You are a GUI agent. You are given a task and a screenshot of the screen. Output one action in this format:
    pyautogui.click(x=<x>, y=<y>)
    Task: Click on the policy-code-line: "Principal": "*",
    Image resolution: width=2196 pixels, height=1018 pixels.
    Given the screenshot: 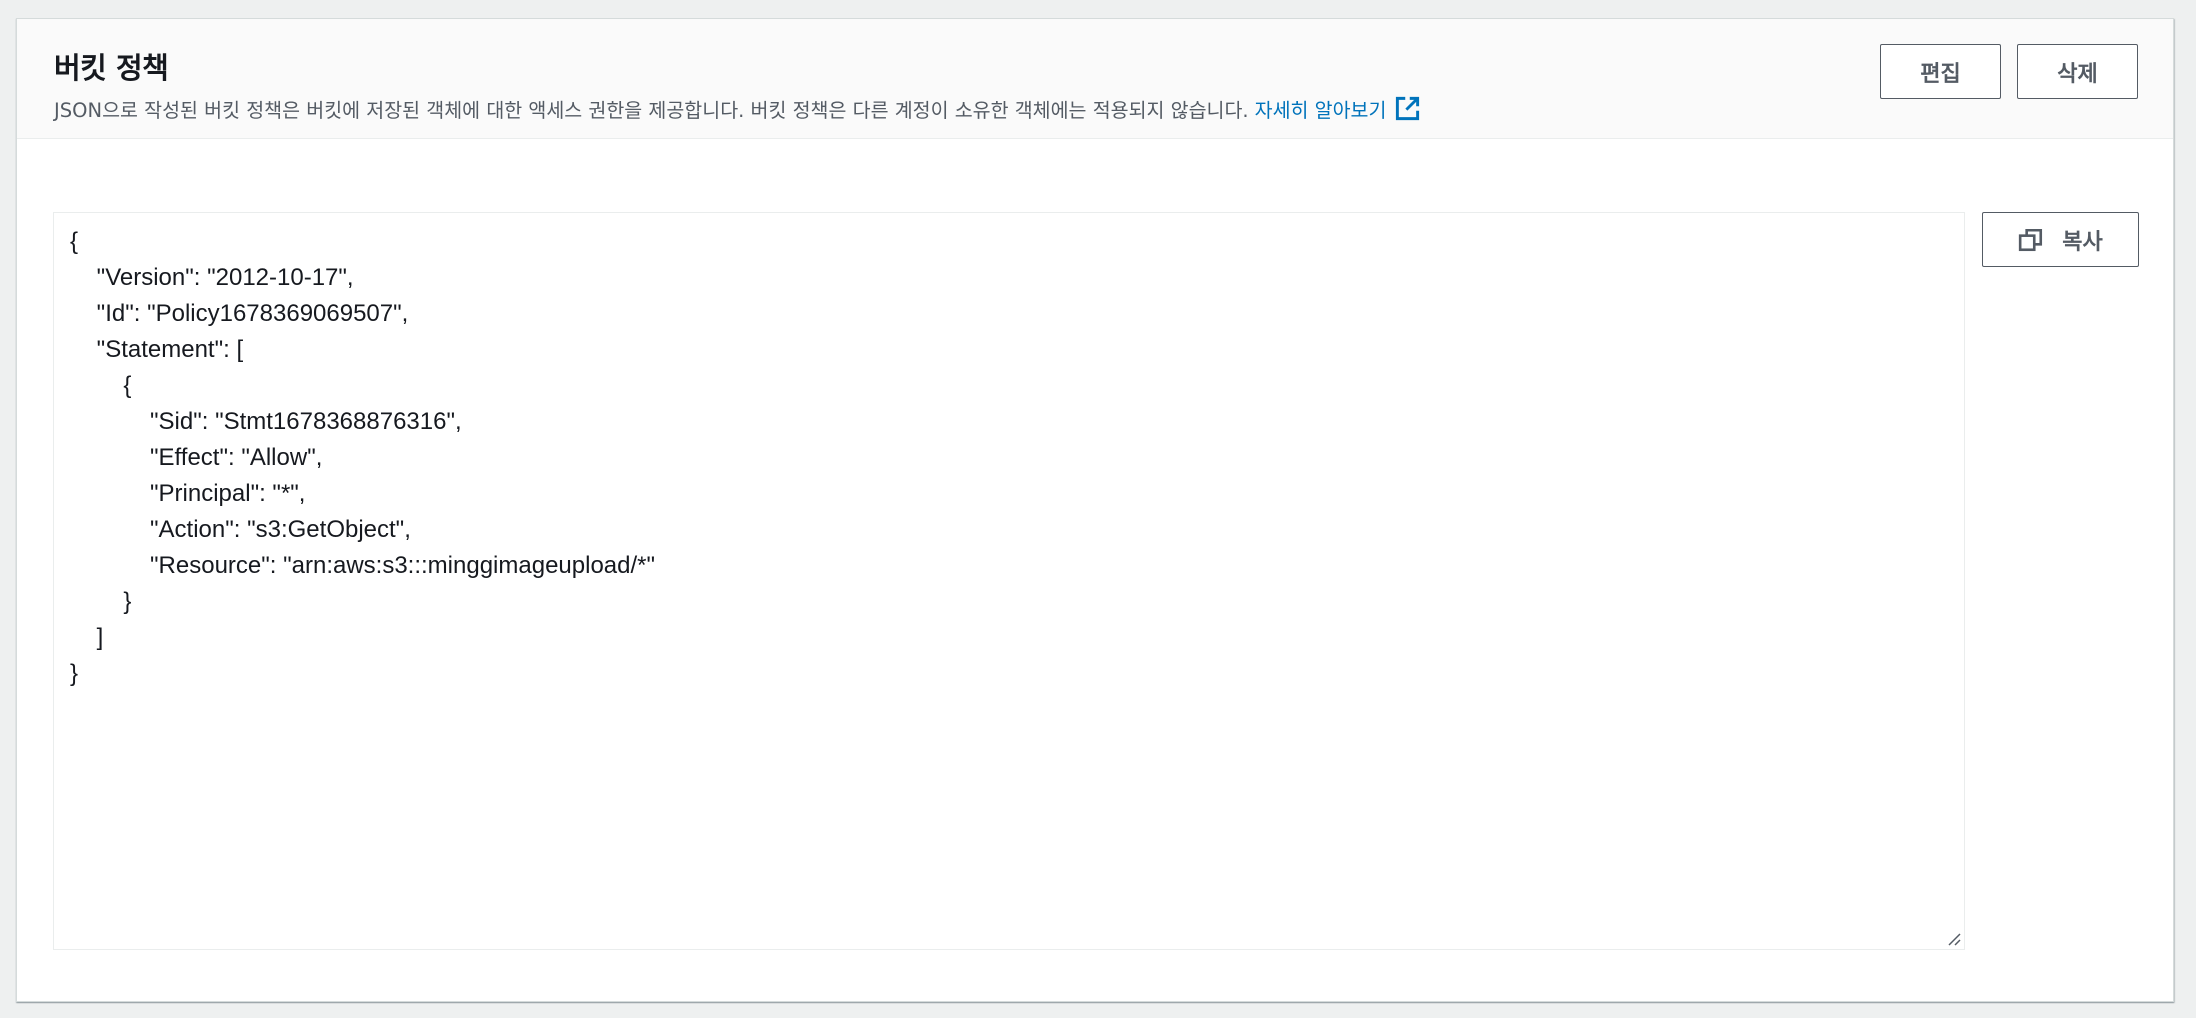 What is the action you would take?
    pyautogui.click(x=188, y=493)
    